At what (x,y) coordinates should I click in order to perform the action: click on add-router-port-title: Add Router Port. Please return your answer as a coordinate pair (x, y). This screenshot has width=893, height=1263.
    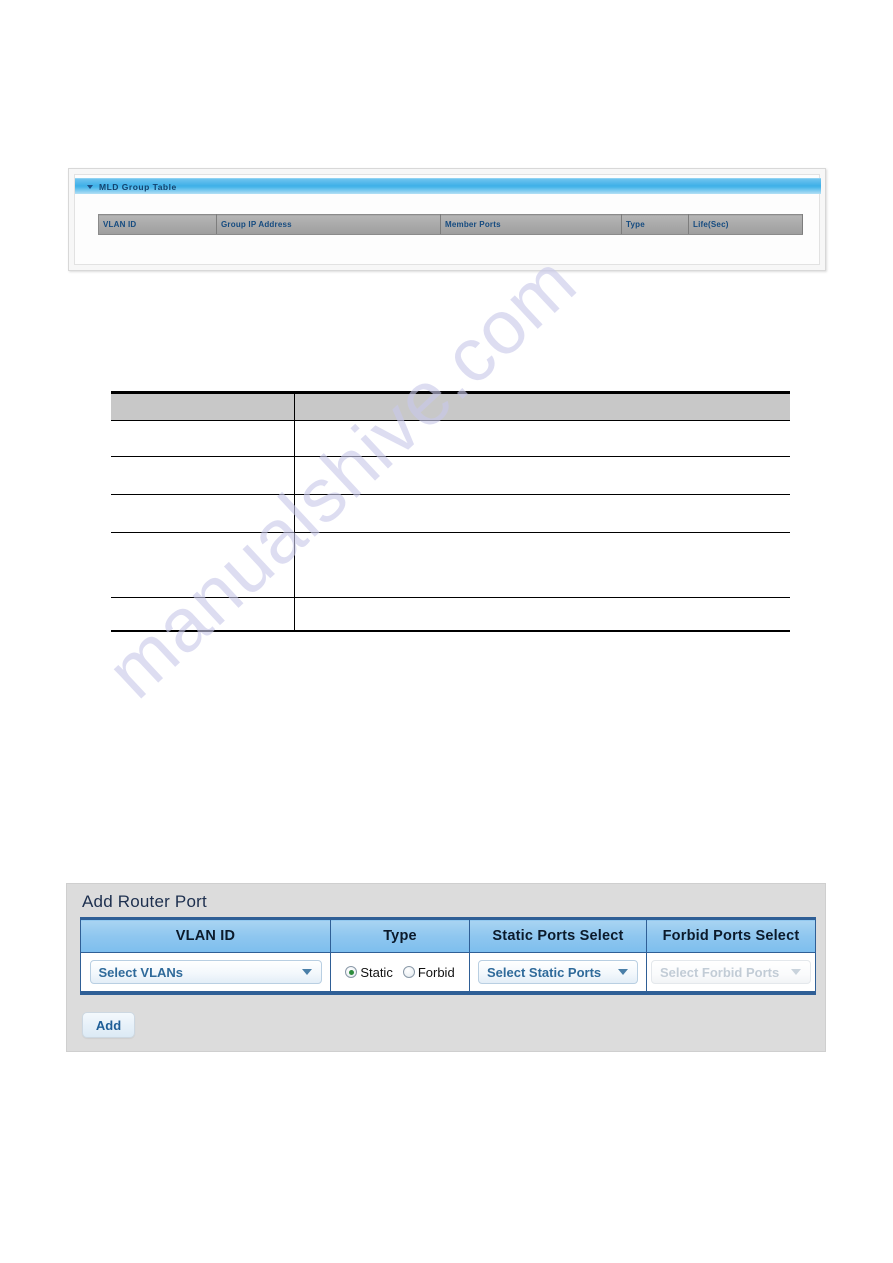
    Looking at the image, I should click on (144, 901).